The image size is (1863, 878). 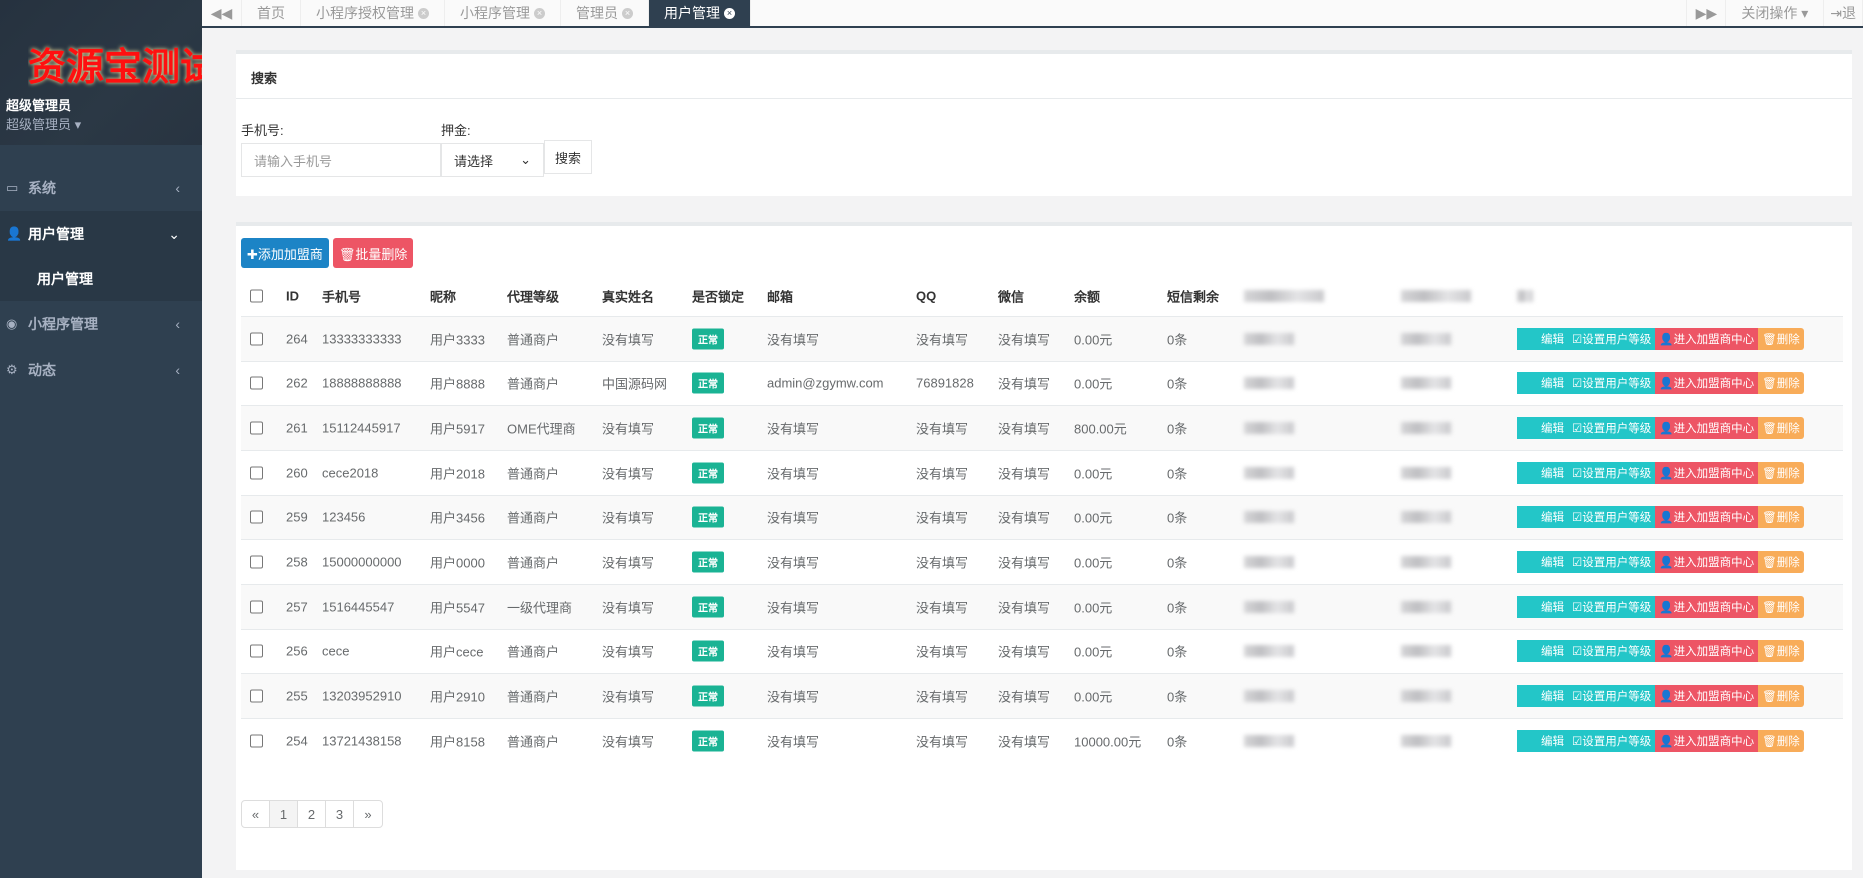 I want to click on header-sms-remaining: 短信剩余, so click(x=1193, y=296).